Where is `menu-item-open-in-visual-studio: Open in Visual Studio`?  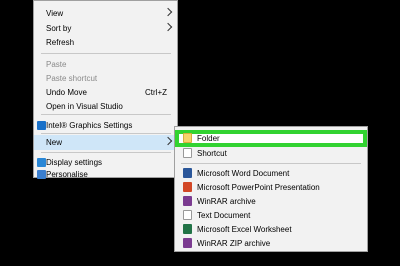 menu-item-open-in-visual-studio: Open in Visual Studio is located at coordinates (105, 106).